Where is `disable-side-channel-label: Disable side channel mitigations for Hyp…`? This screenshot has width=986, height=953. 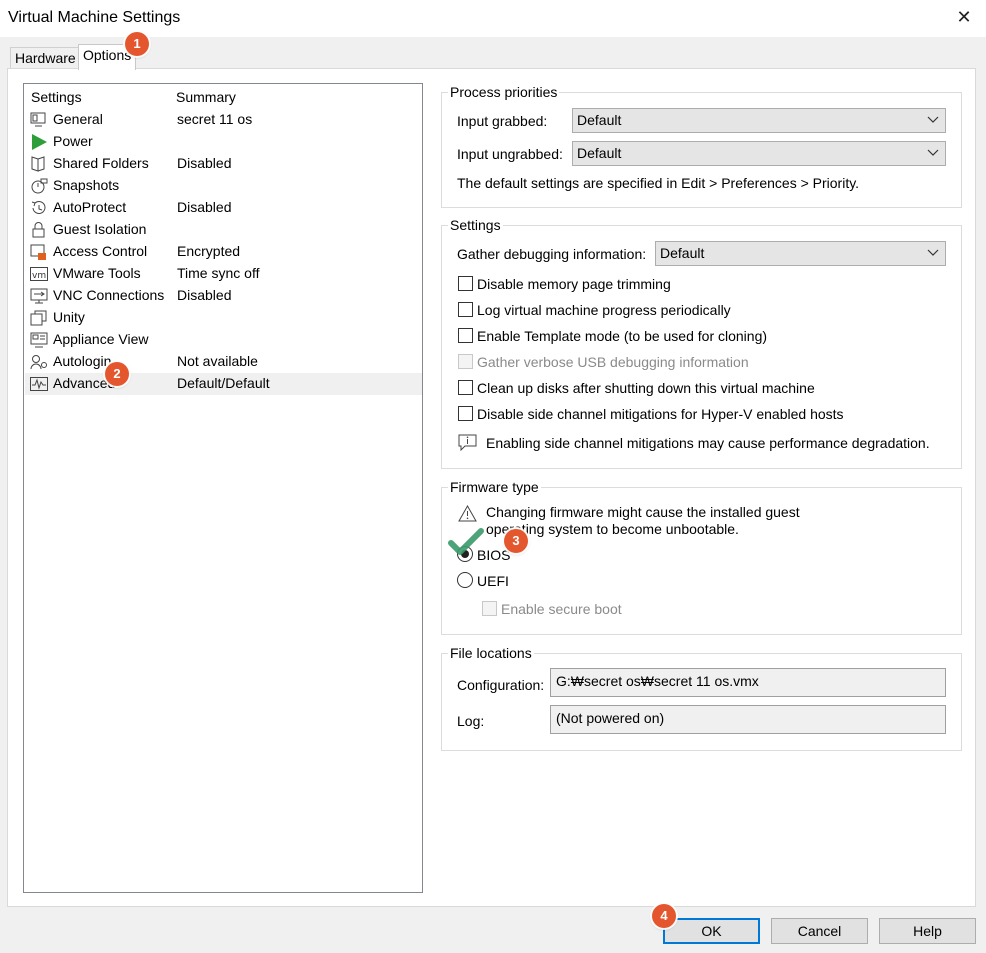 disable-side-channel-label: Disable side channel mitigations for Hyp… is located at coordinates (660, 414).